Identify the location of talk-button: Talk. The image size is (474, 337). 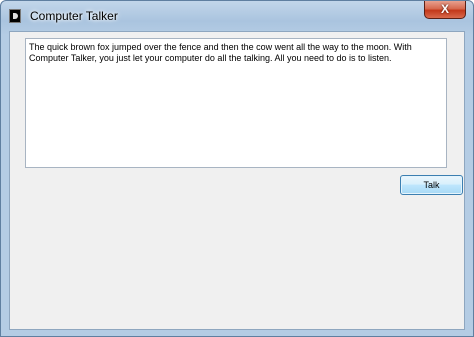
(431, 185).